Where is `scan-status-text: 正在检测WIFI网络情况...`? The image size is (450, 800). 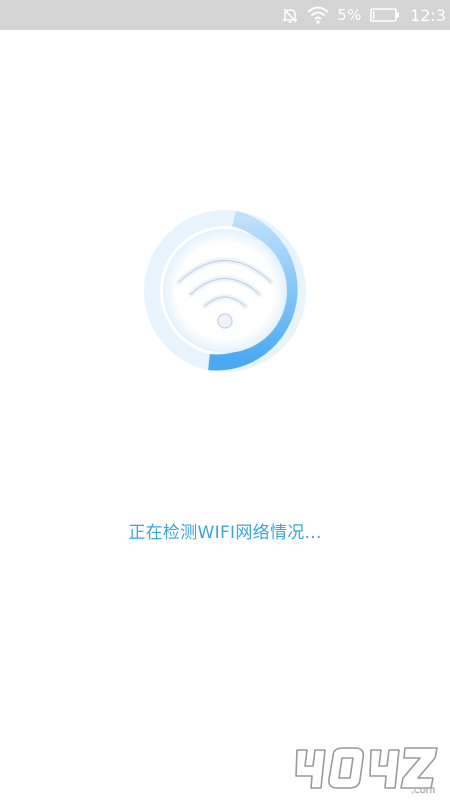
scan-status-text: 正在检测WIFI网络情况... is located at coordinates (225, 533).